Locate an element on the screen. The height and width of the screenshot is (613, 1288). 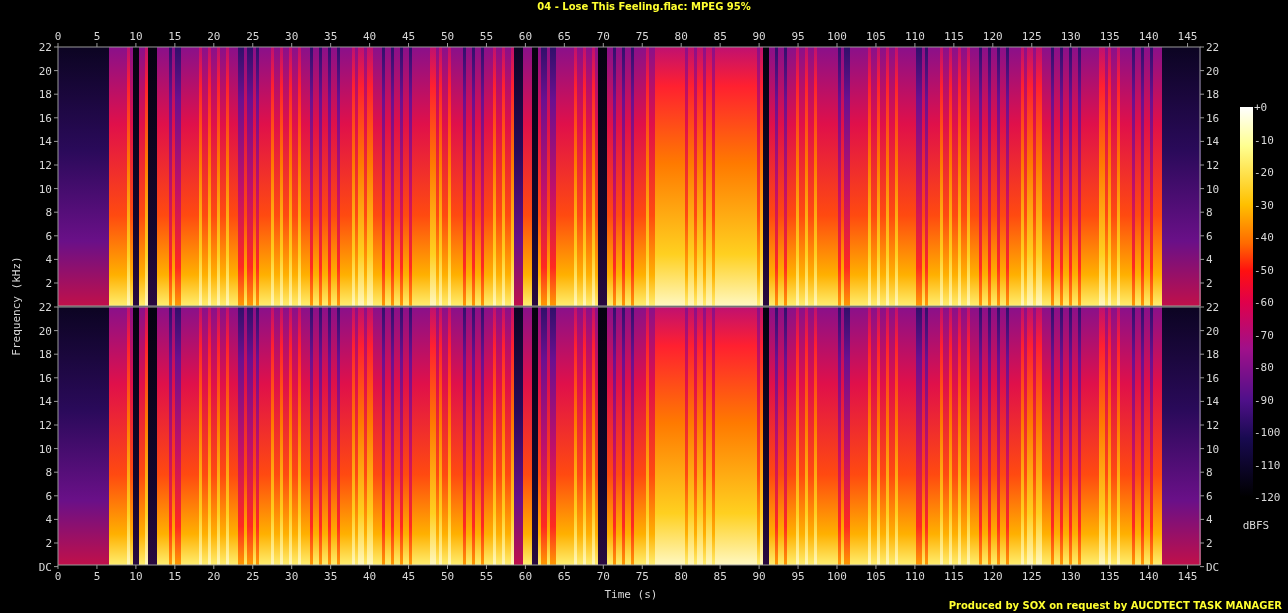
color-scale-label: -30 is located at coordinates (1264, 205).